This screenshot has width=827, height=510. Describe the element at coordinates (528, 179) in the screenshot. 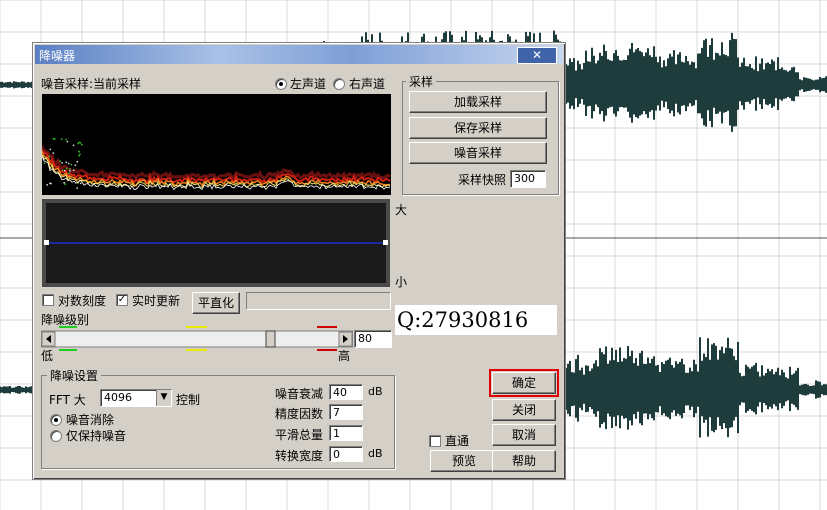

I see `snapshot-input: 300` at that location.